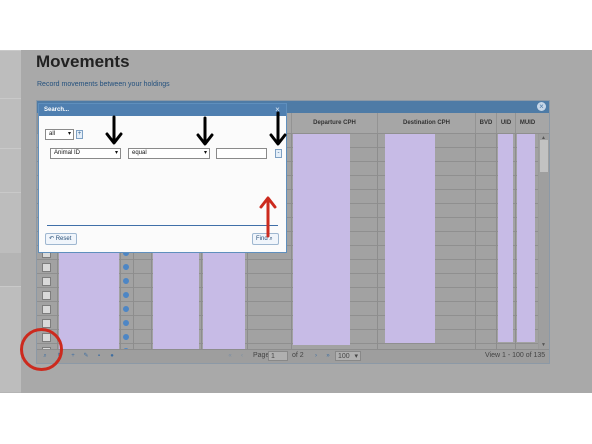 The width and height of the screenshot is (592, 444). Describe the element at coordinates (196, 174) in the screenshot. I see `annotation-layer` at that location.